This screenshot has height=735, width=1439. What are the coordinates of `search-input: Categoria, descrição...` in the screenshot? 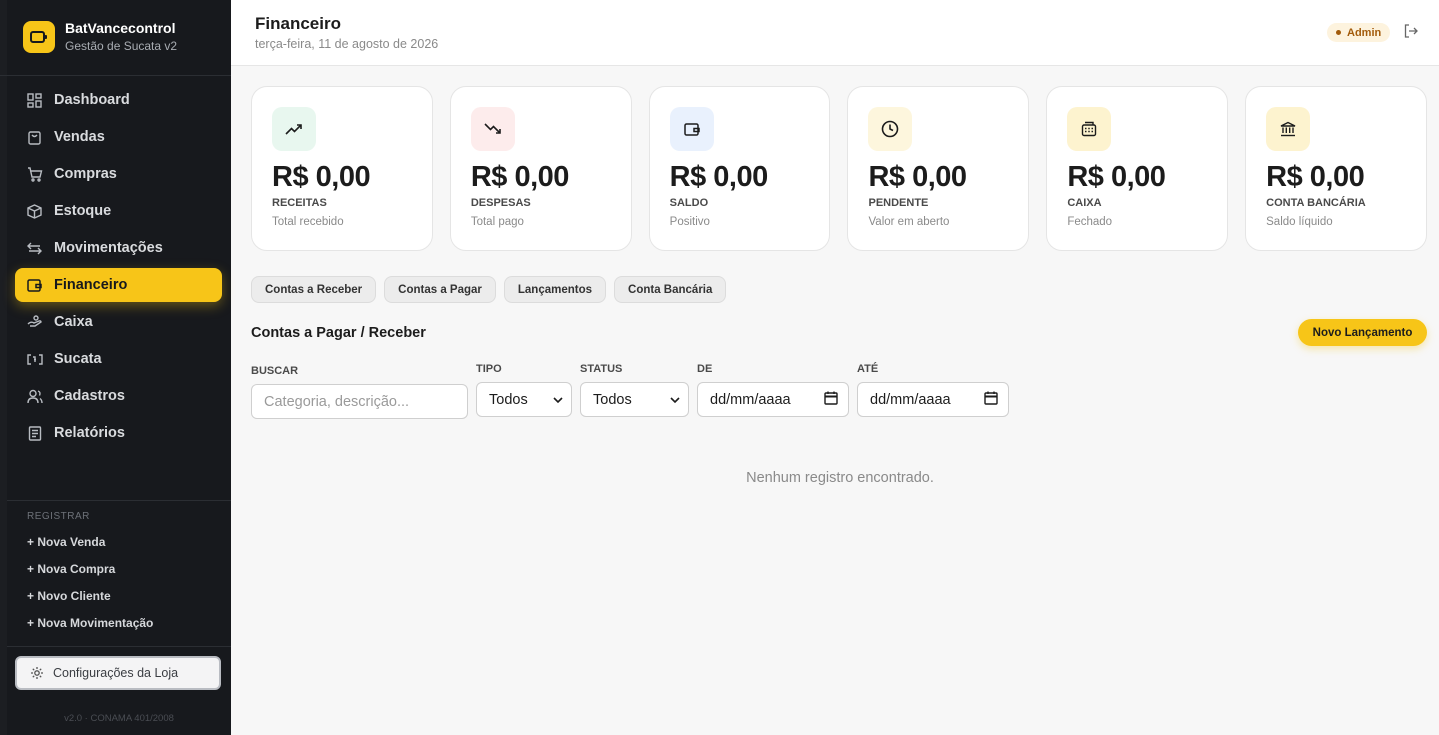 It's located at (359, 401).